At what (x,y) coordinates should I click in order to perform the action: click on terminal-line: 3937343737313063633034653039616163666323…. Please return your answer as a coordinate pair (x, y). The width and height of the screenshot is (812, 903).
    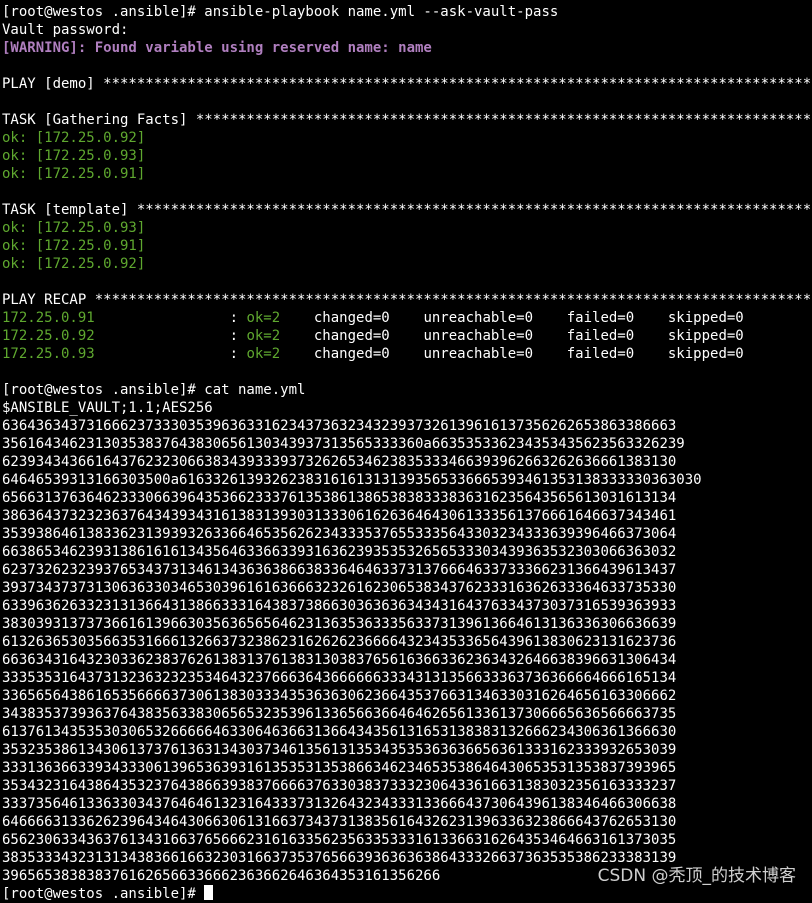
    Looking at the image, I should click on (407, 588).